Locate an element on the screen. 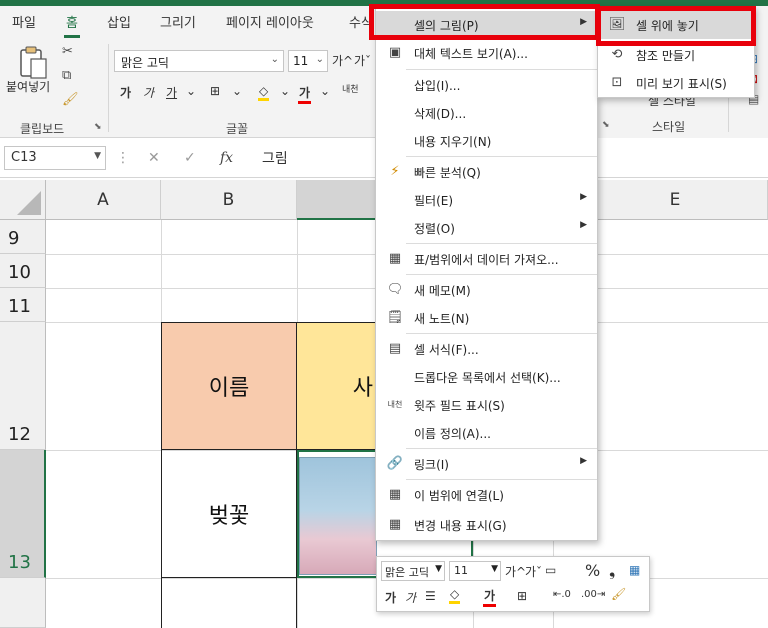 The height and width of the screenshot is (628, 768). new-note-icon: 🗒 is located at coordinates (395, 317).